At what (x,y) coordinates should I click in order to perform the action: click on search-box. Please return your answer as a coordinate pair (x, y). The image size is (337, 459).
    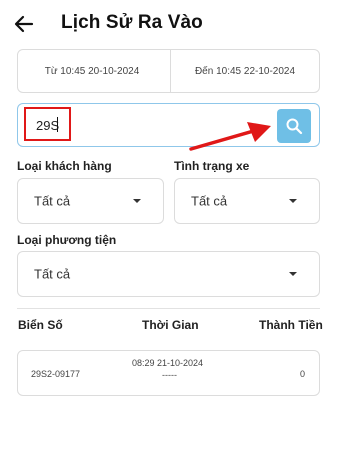
    Looking at the image, I should click on (168, 125).